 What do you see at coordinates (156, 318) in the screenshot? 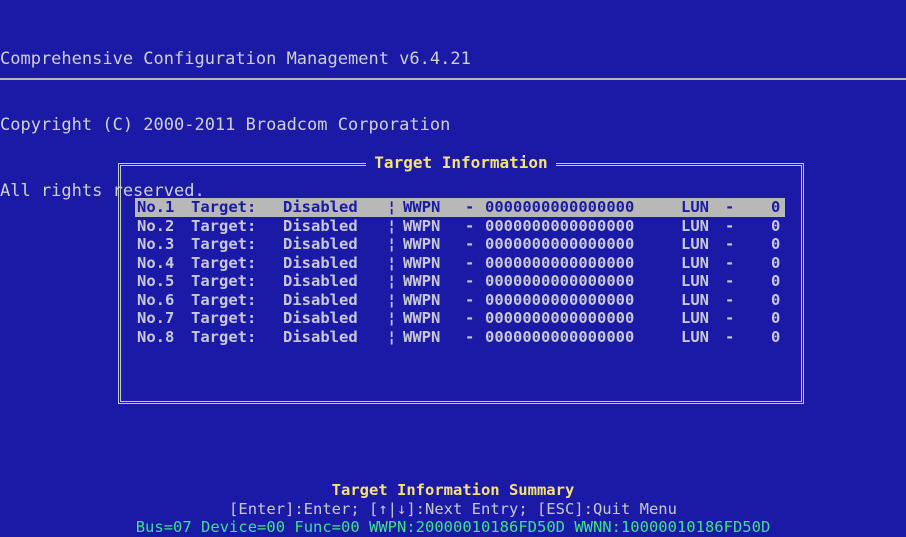
I see `target-number: No.7` at bounding box center [156, 318].